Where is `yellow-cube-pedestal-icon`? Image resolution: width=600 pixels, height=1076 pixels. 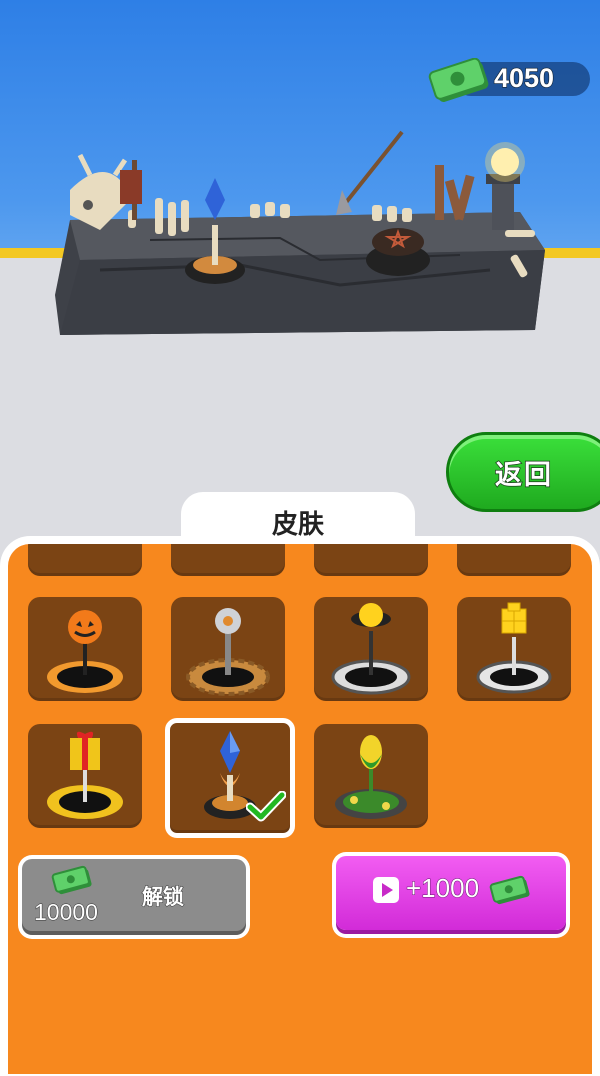 yellow-cube-pedestal-icon is located at coordinates (514, 648).